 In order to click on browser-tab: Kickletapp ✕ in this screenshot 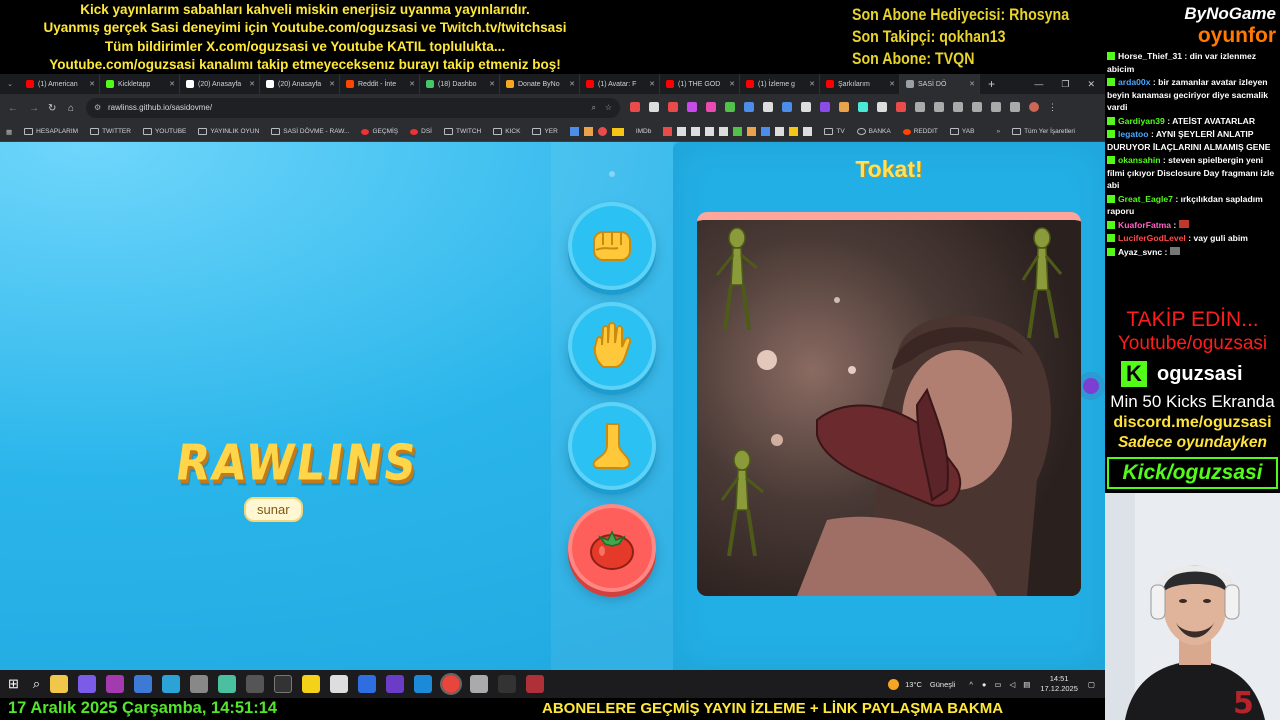, I will do `click(140, 84)`.